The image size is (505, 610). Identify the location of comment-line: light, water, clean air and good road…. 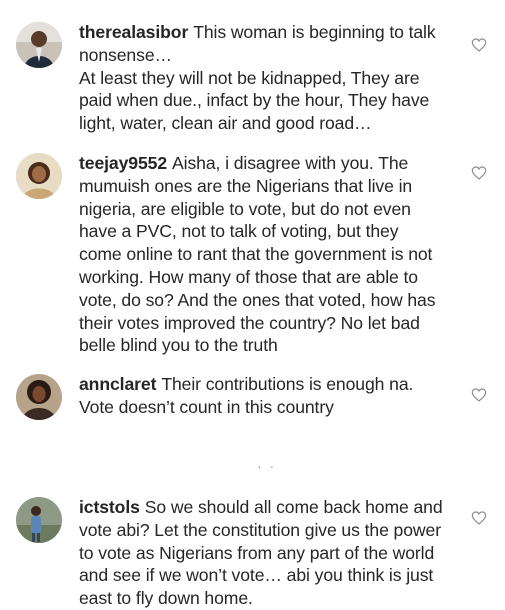
(225, 123).